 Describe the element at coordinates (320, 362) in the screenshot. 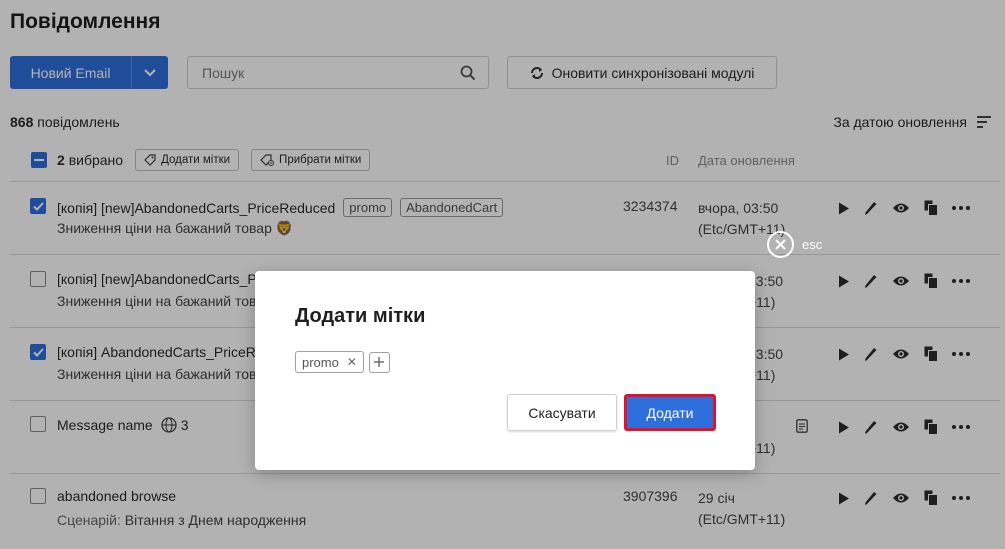

I see `selected-tag-label: promo` at that location.